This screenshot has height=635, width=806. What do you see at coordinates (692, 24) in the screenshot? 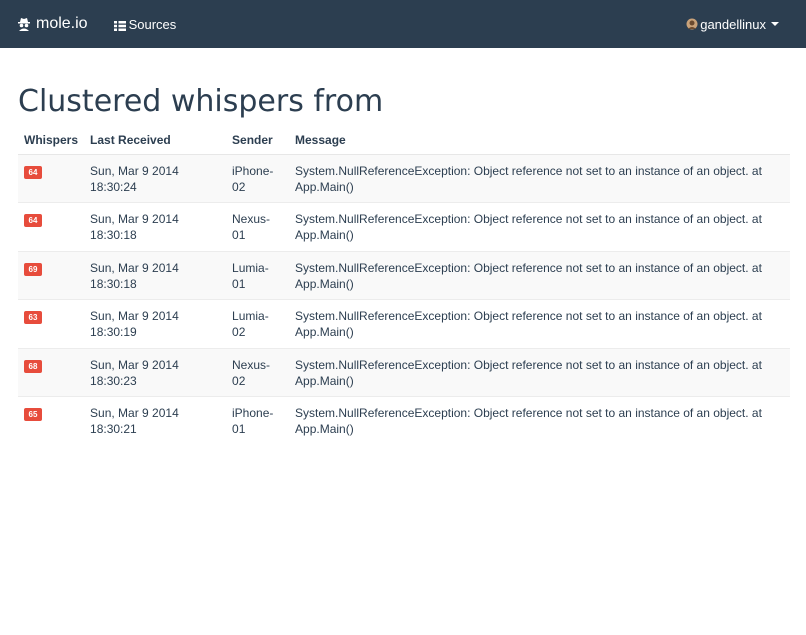
I see `avatar` at bounding box center [692, 24].